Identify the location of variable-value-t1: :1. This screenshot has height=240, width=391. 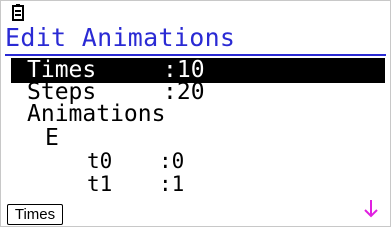
(172, 184).